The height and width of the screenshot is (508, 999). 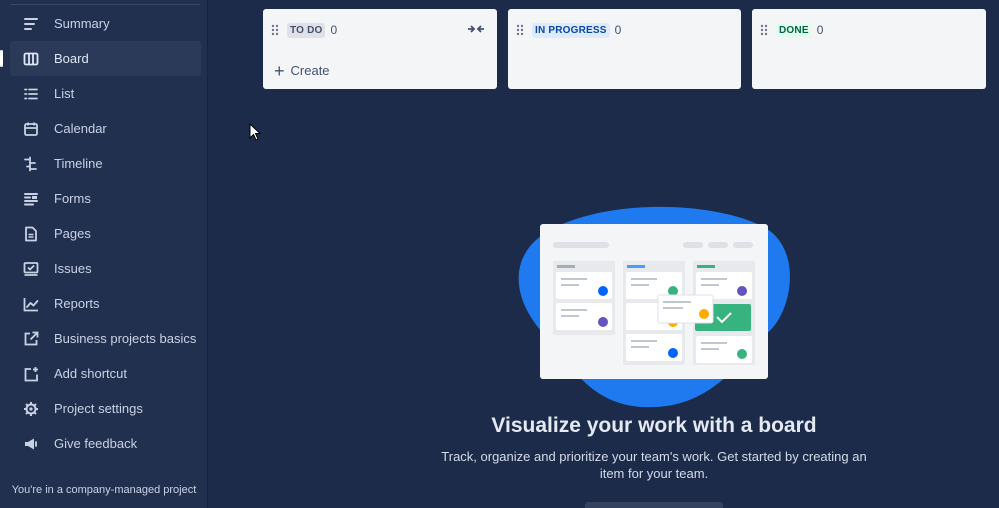 I want to click on sidebar-item-project-settings: Project settings, so click(x=105, y=408).